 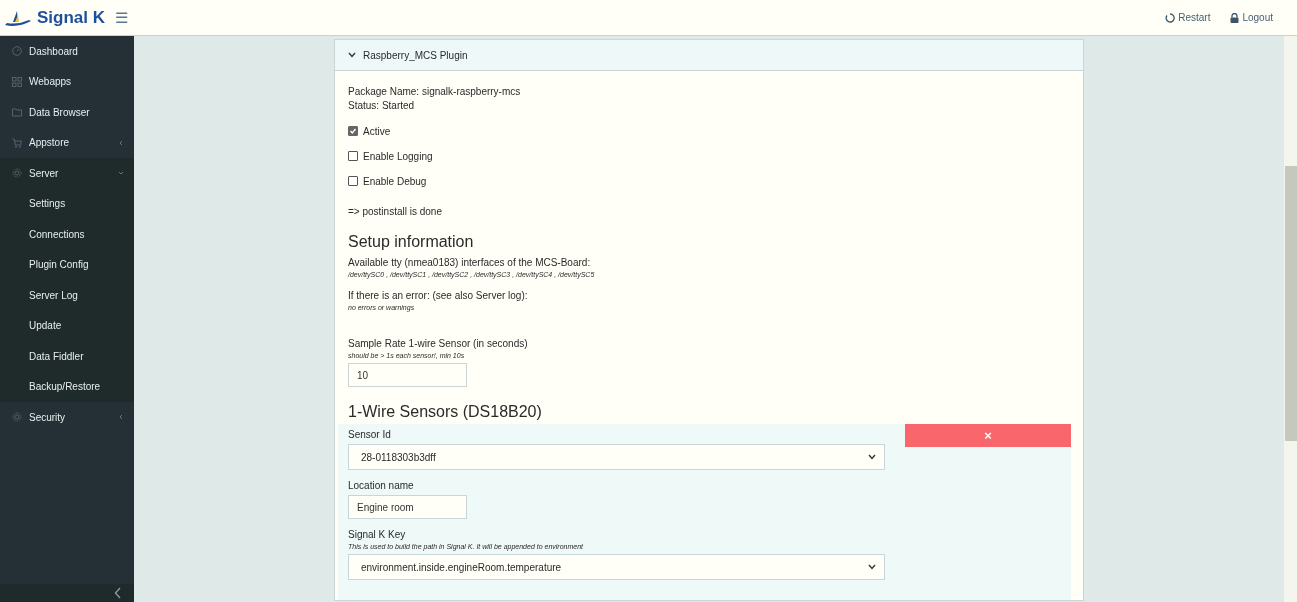 I want to click on cart-icon, so click(x=17, y=142).